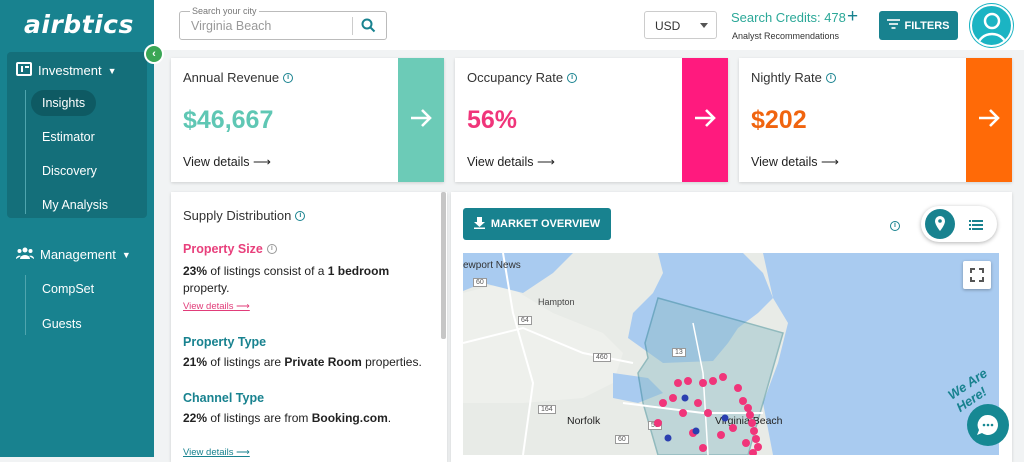  Describe the element at coordinates (68, 137) in the screenshot. I see `sidebar-item-estimator: Estimator` at that location.